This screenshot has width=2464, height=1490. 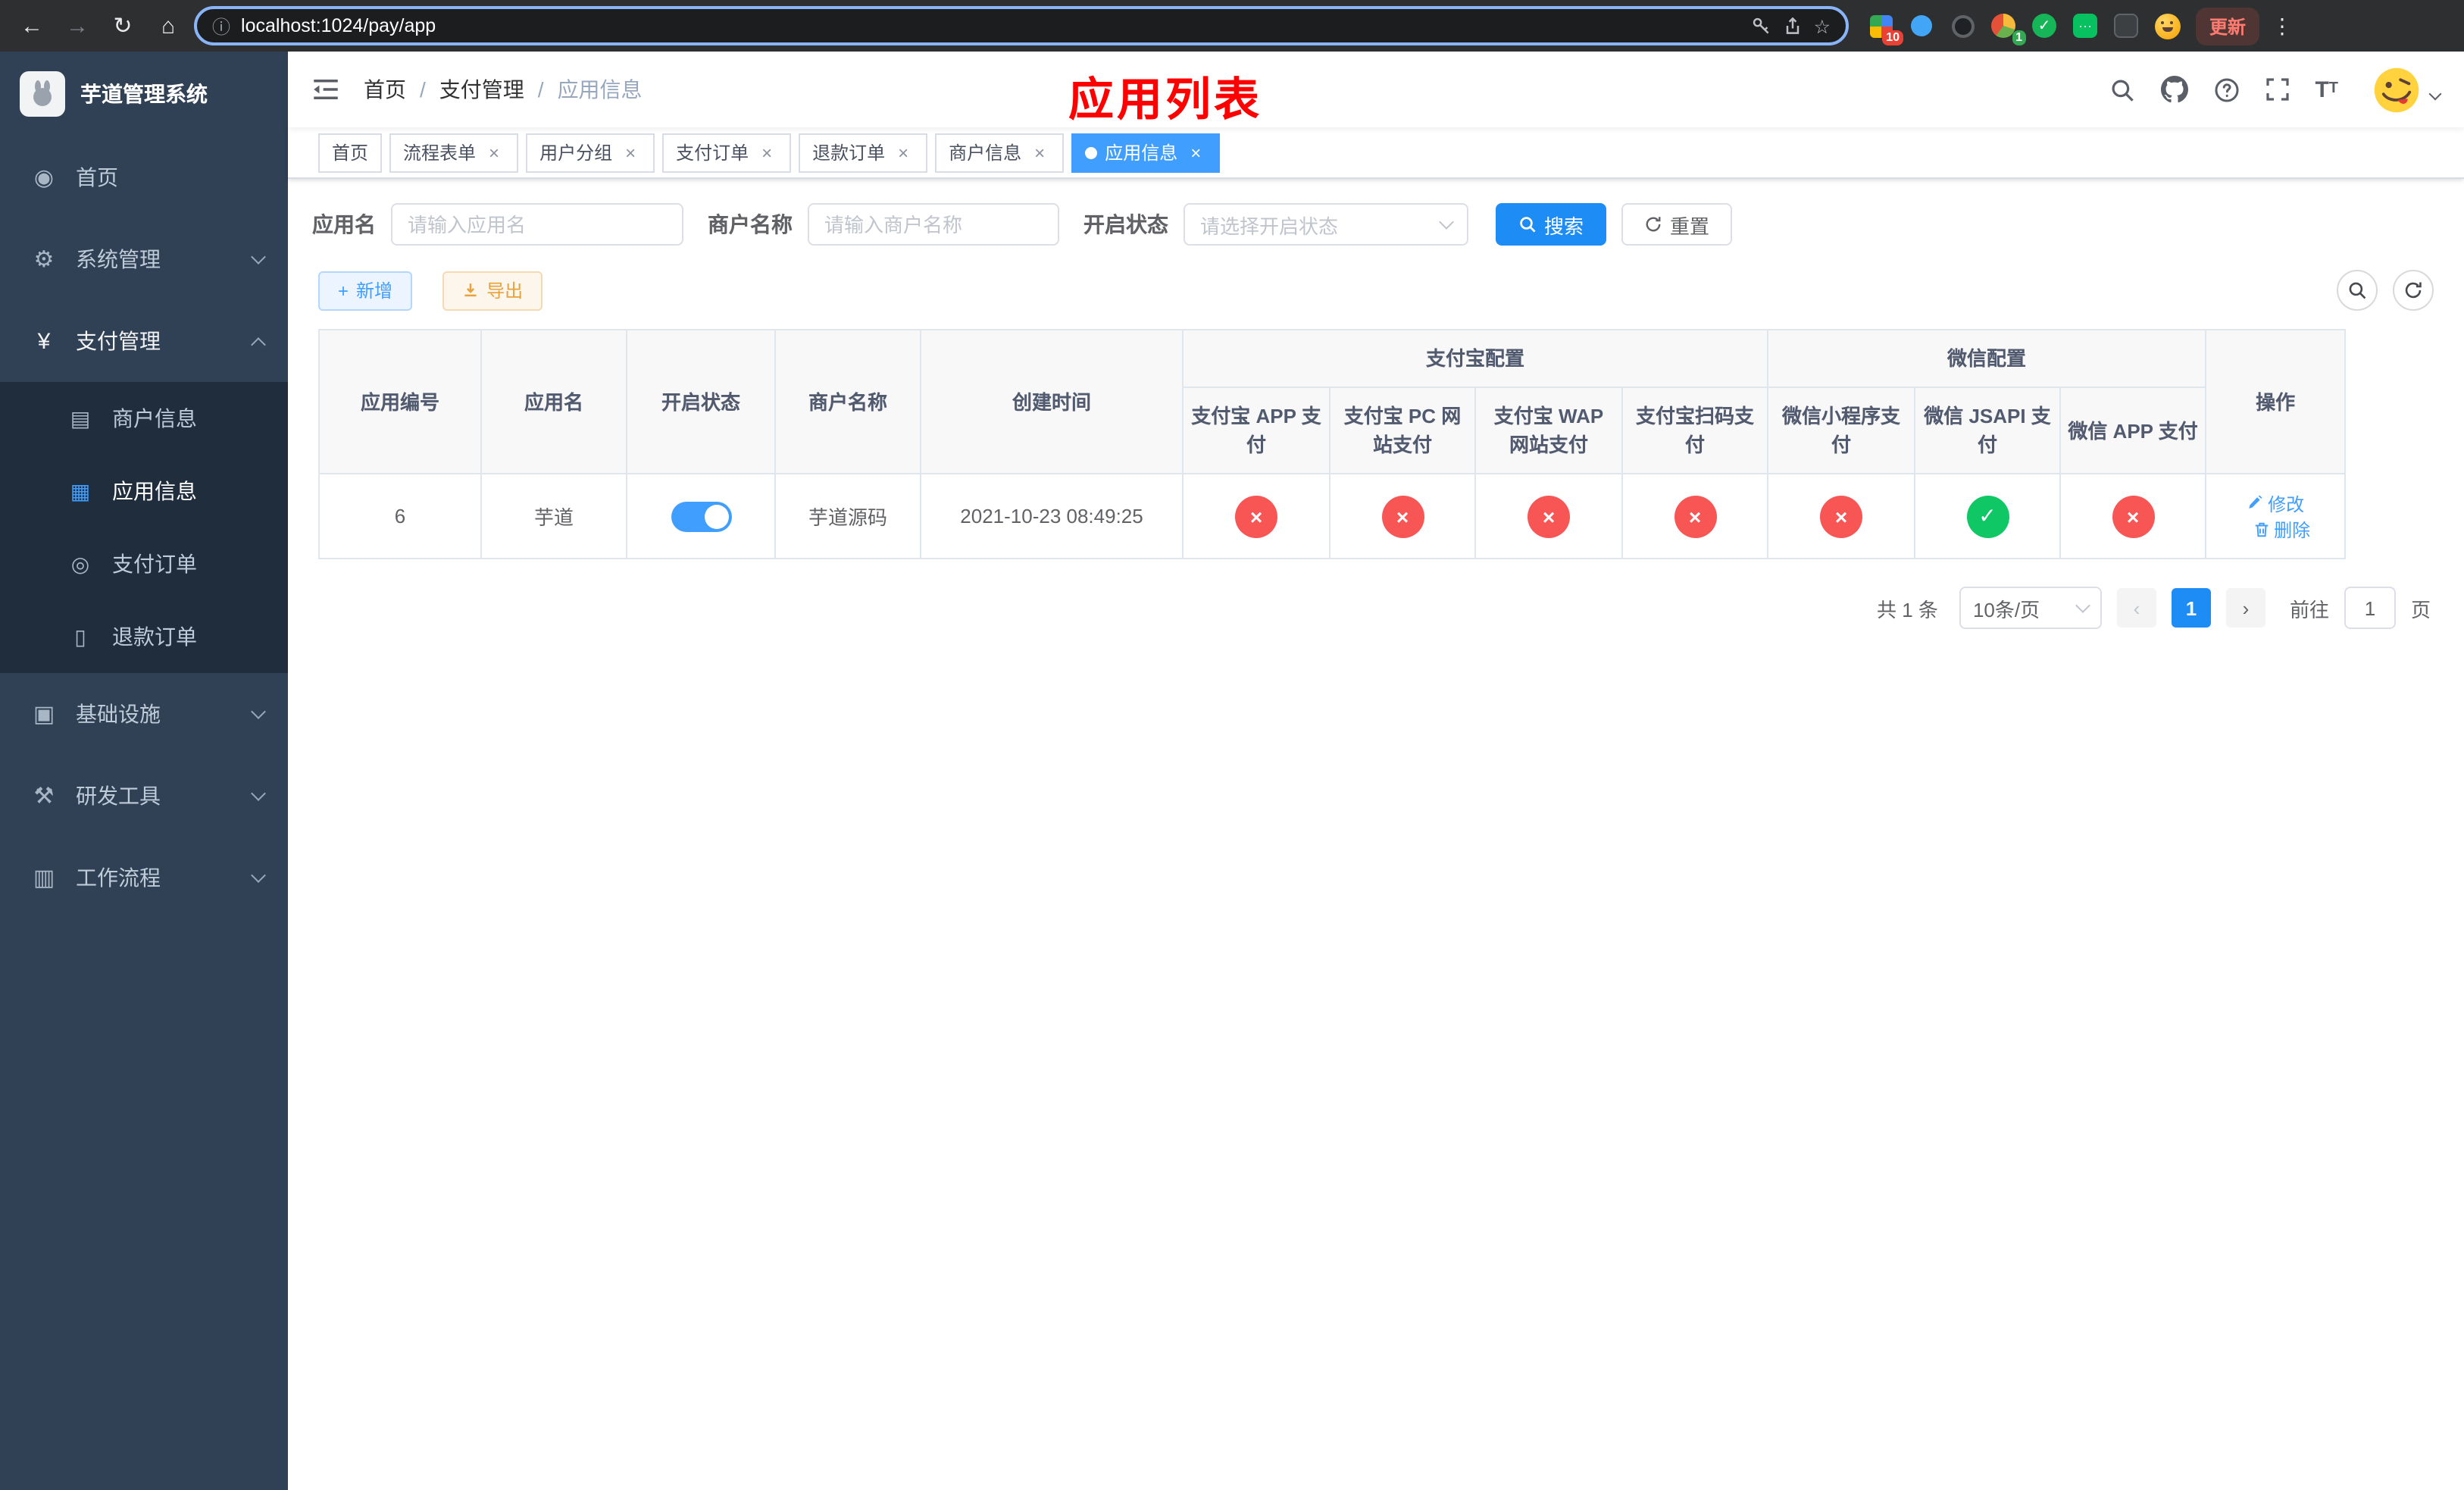 What do you see at coordinates (122, 26) in the screenshot?
I see `browser-reload-button: ↻` at bounding box center [122, 26].